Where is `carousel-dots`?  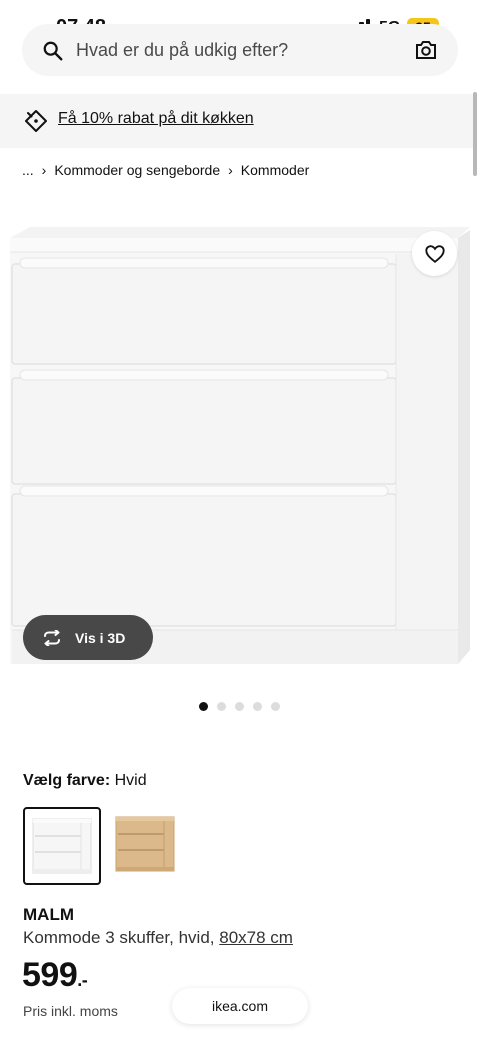
carousel-dots is located at coordinates (239, 706).